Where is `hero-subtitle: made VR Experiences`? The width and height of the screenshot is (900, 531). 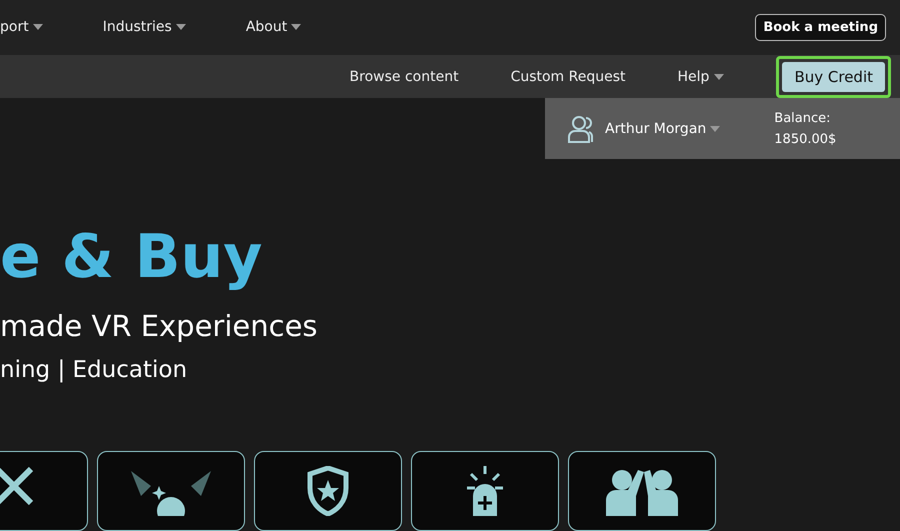
hero-subtitle: made VR Experiences is located at coordinates (159, 326).